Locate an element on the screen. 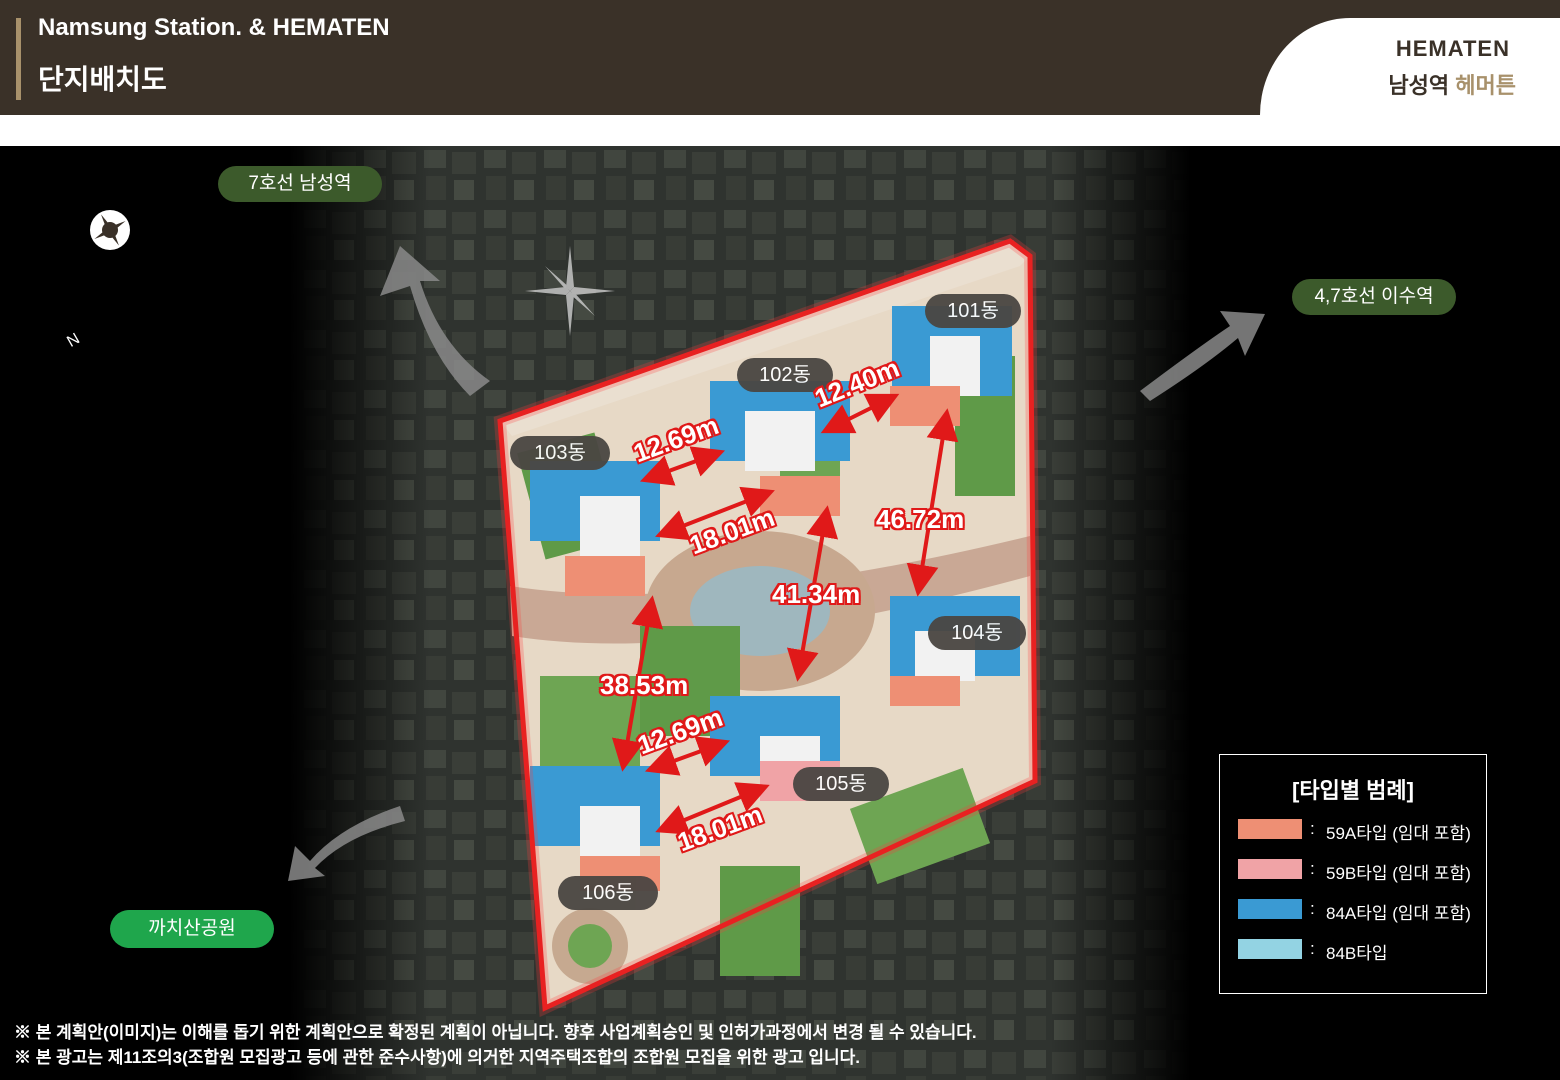 Image resolution: width=1560 pixels, height=1080 pixels. distance-label: 46.72m is located at coordinates (920, 519).